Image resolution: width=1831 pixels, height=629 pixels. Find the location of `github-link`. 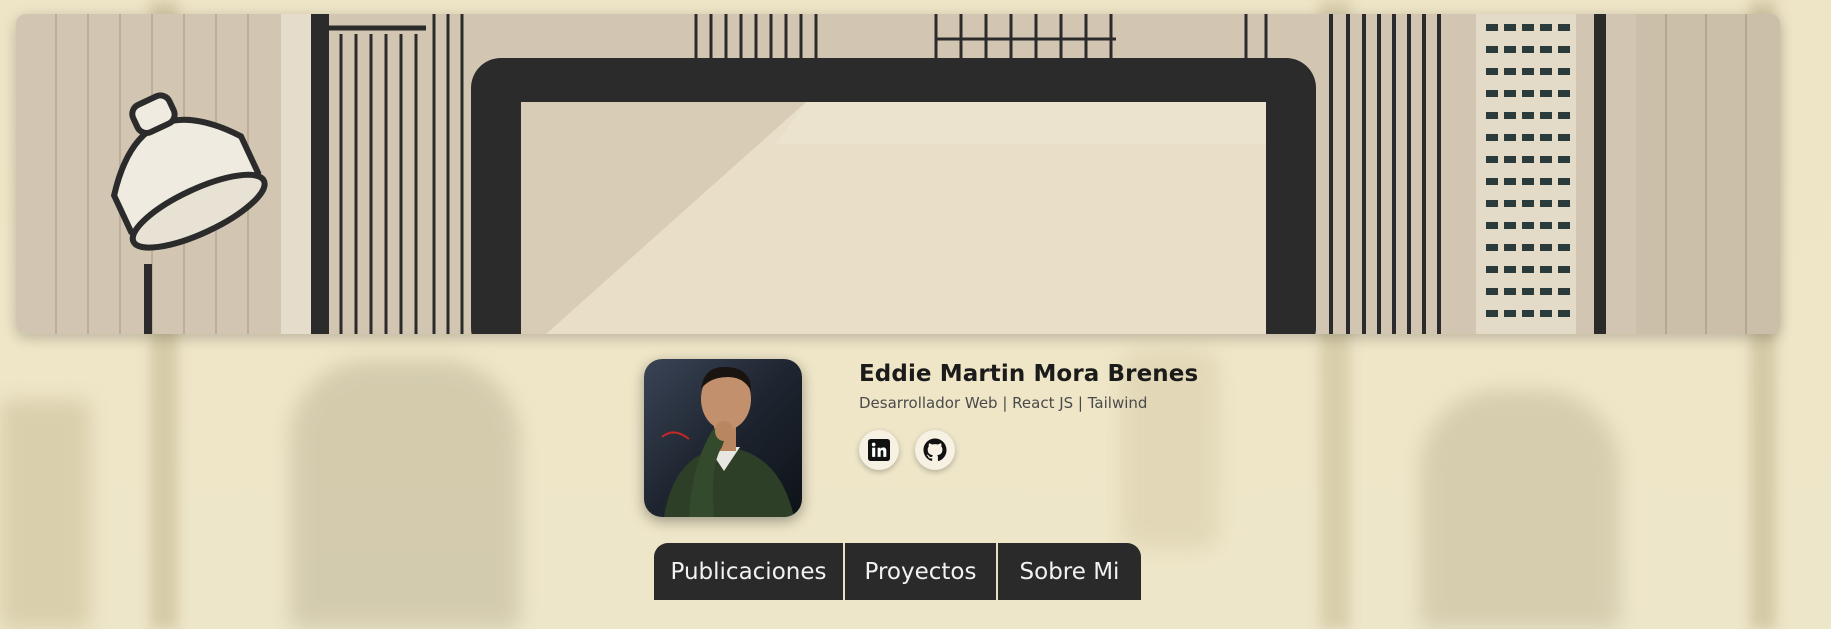

github-link is located at coordinates (935, 450).